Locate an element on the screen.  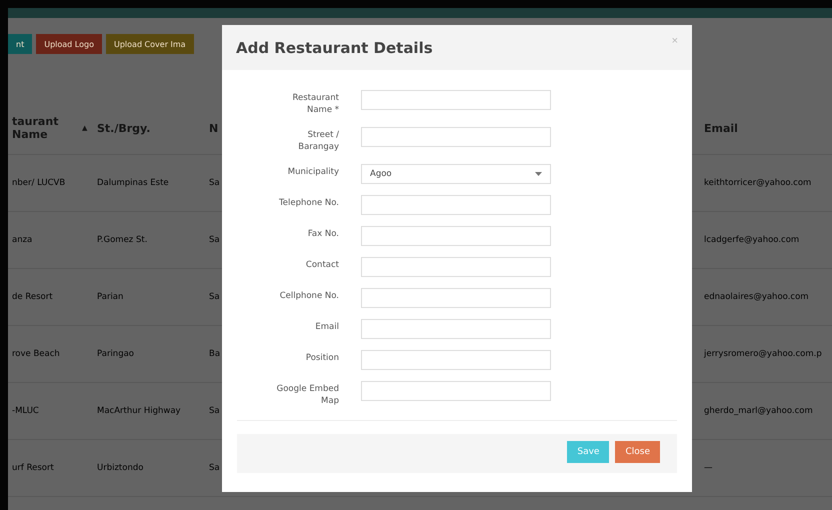
table-cell: jerrysromero@yahoo.com.p is located at coordinates (763, 354).